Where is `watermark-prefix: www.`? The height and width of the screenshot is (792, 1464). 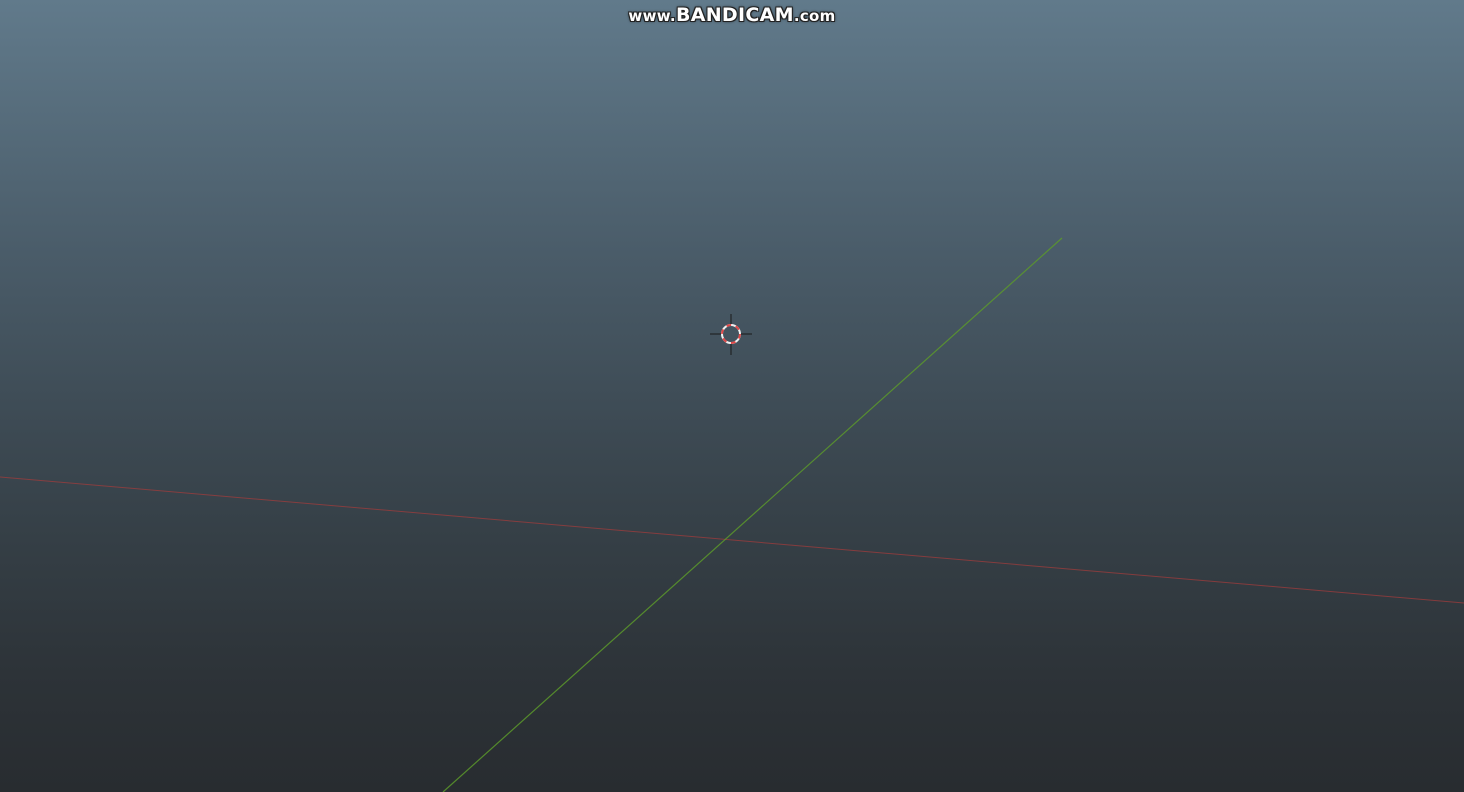 watermark-prefix: www. is located at coordinates (652, 16).